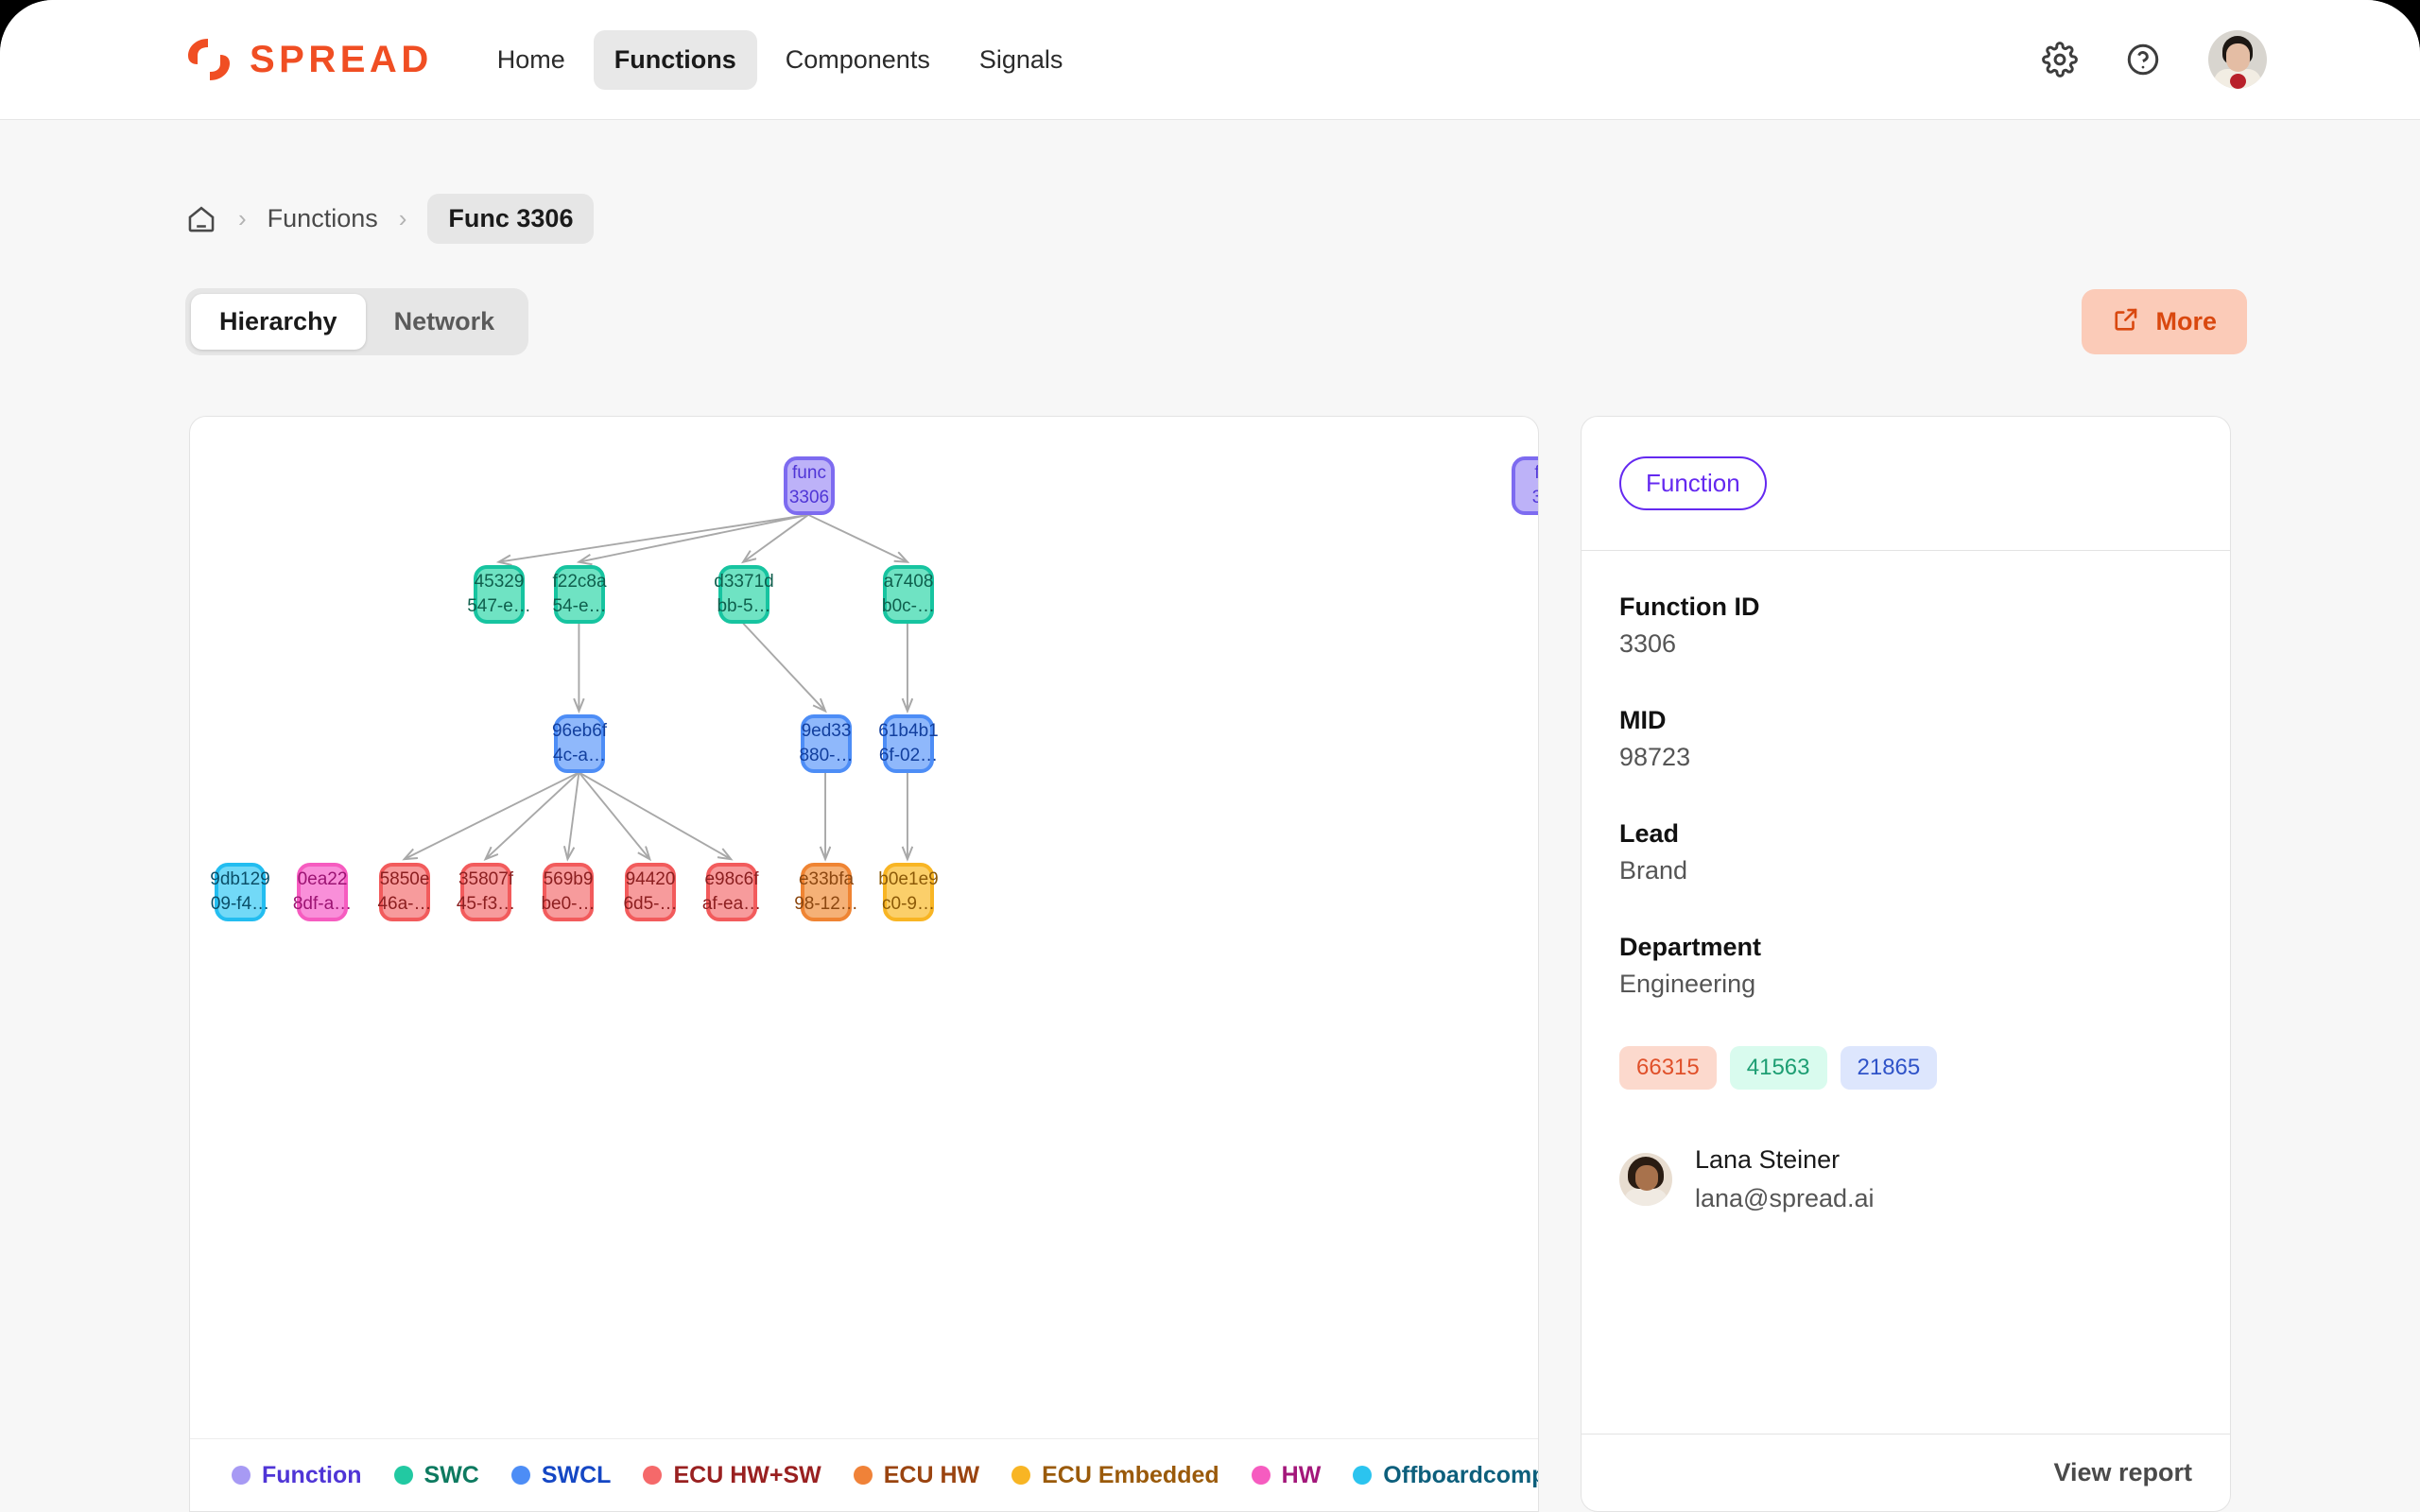 This screenshot has width=2420, height=1512. Describe the element at coordinates (1768, 1159) in the screenshot. I see `owner-name: Lana Steiner` at that location.